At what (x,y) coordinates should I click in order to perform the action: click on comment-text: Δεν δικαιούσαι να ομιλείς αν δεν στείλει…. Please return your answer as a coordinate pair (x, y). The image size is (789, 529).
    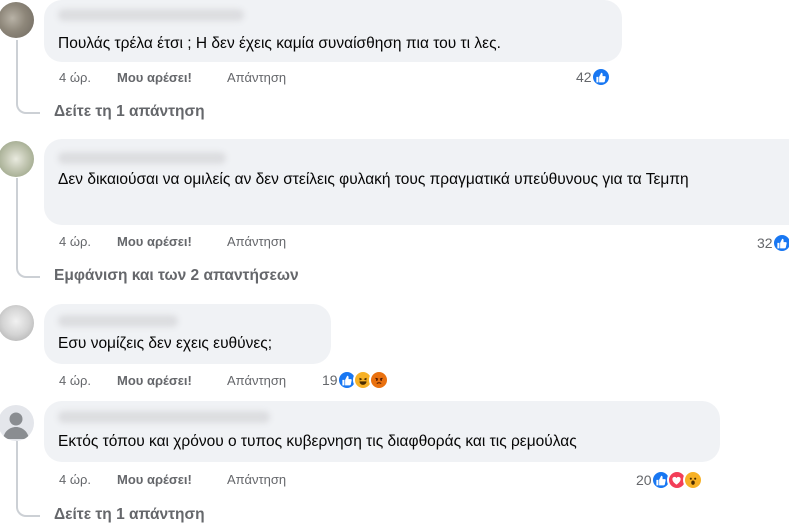
    Looking at the image, I should click on (373, 179).